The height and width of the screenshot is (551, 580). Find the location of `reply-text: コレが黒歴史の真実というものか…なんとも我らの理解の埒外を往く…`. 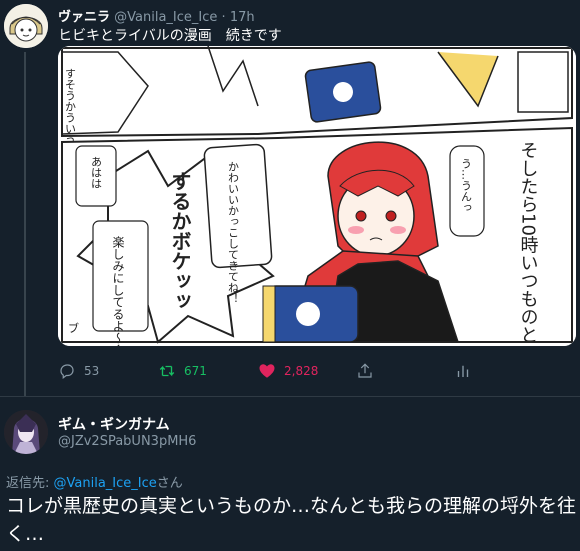

reply-text: コレが黒歴史の真実というものか…なんとも我らの理解の埒外を往く… is located at coordinates (291, 520).